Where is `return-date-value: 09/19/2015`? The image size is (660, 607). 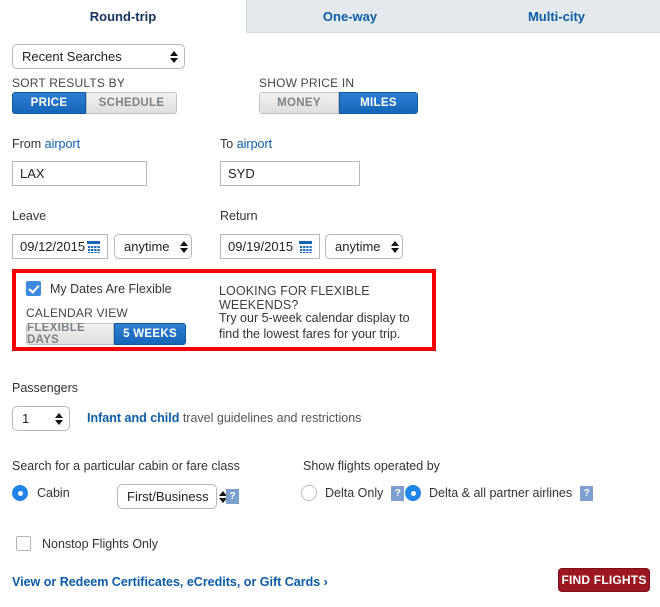 return-date-value: 09/19/2015 is located at coordinates (261, 246).